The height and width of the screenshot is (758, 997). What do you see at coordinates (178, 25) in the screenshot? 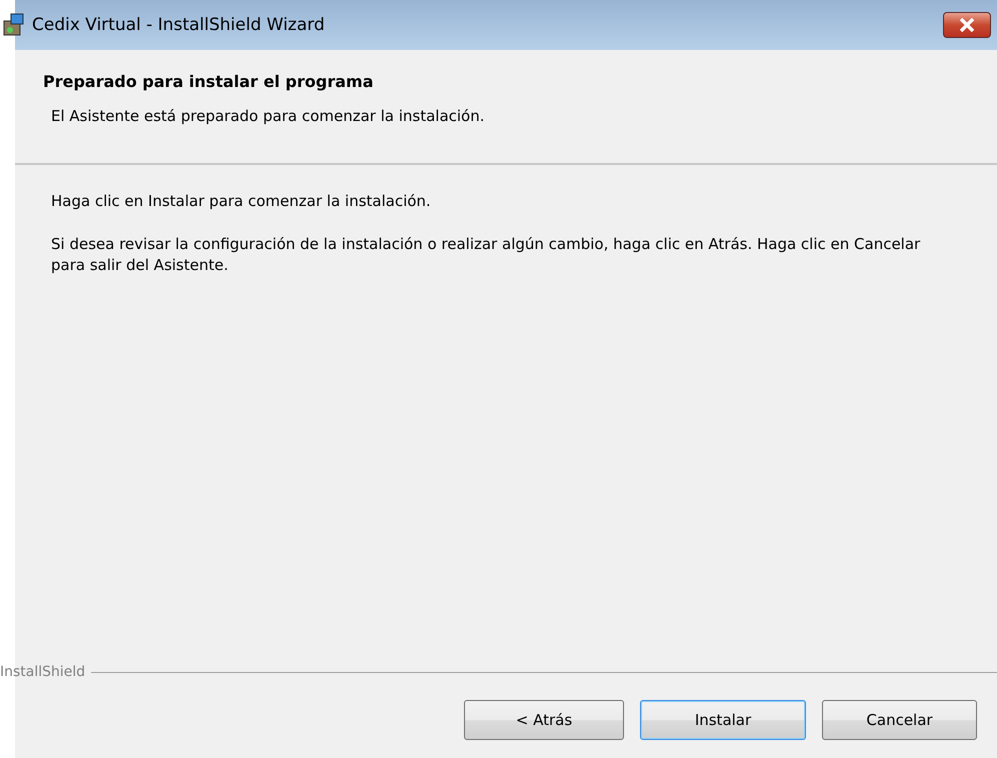
I see `window-title: Cedix Virtual - InstallShield Wizard` at bounding box center [178, 25].